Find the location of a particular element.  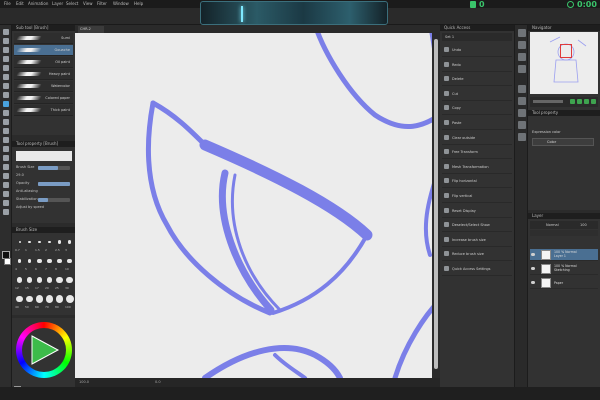

quick-access-item: Mesh Transformation is located at coordinates (477, 167).